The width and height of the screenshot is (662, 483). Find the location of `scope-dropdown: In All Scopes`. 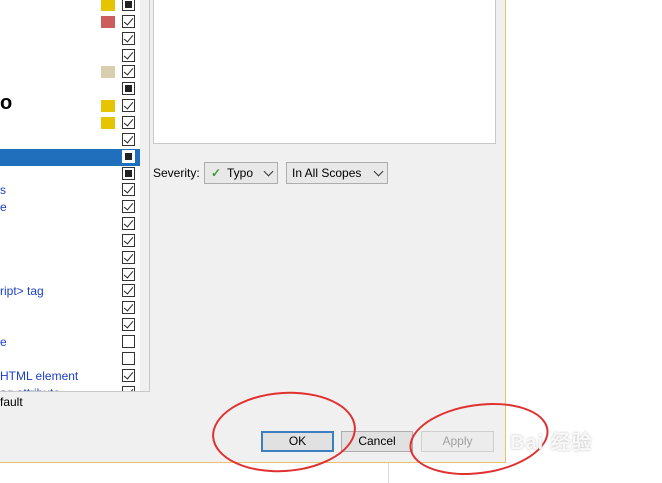

scope-dropdown: In All Scopes is located at coordinates (337, 173).